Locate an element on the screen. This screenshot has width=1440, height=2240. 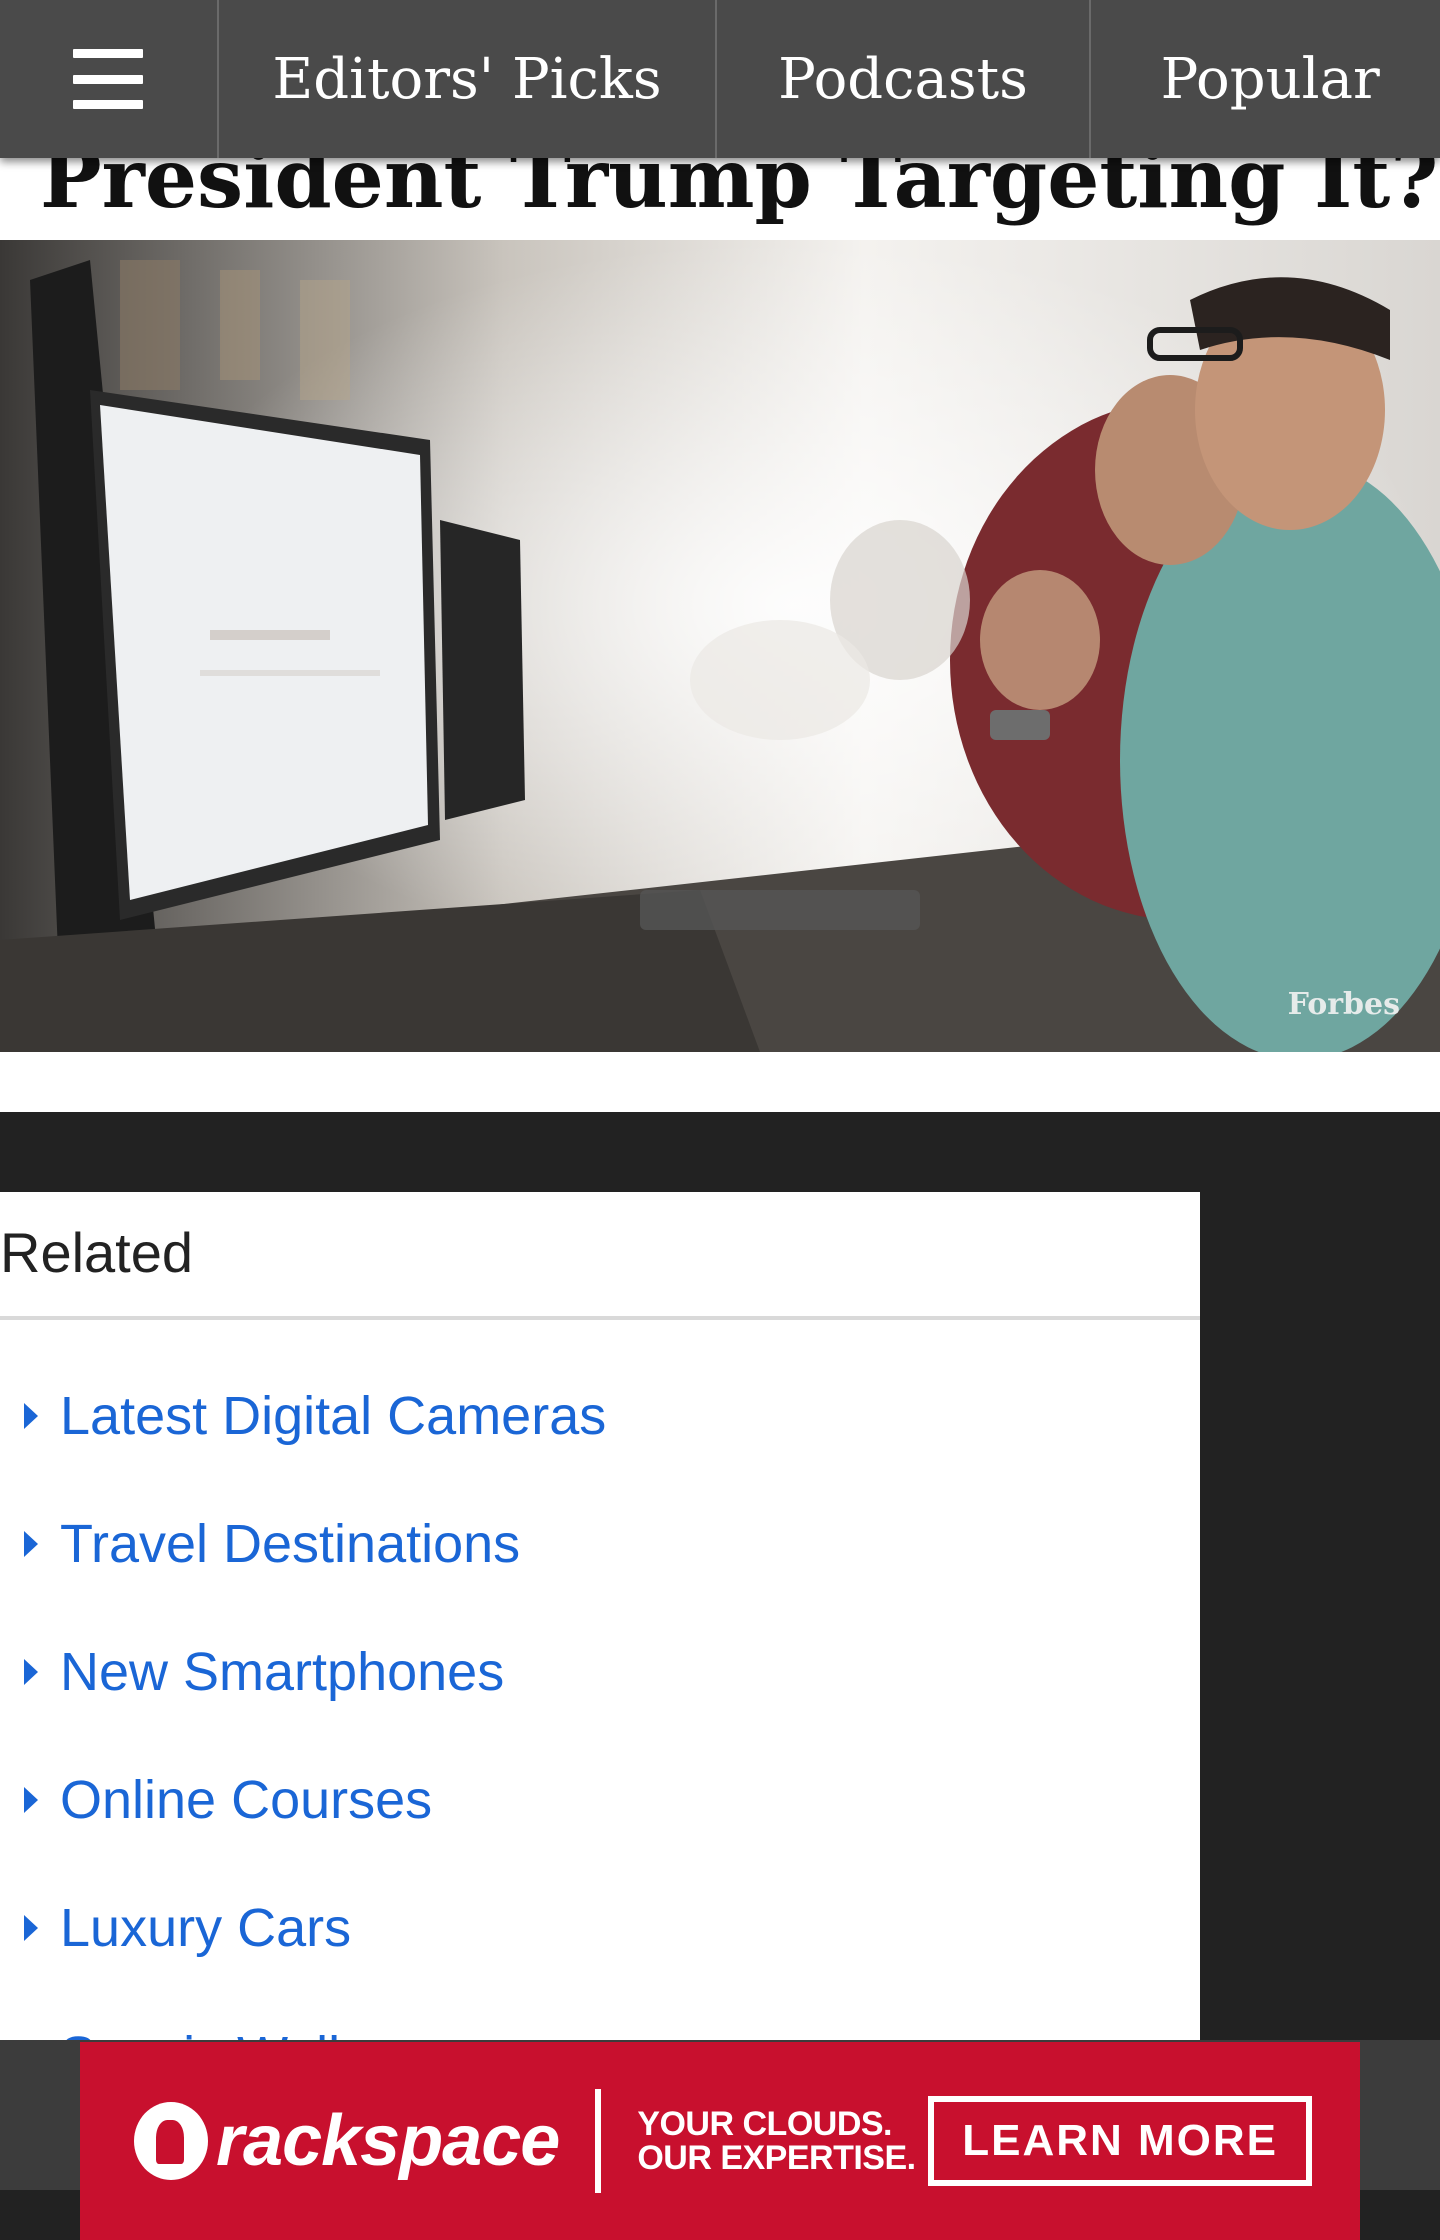
related-link: Travel Destinations is located at coordinates (290, 1544).